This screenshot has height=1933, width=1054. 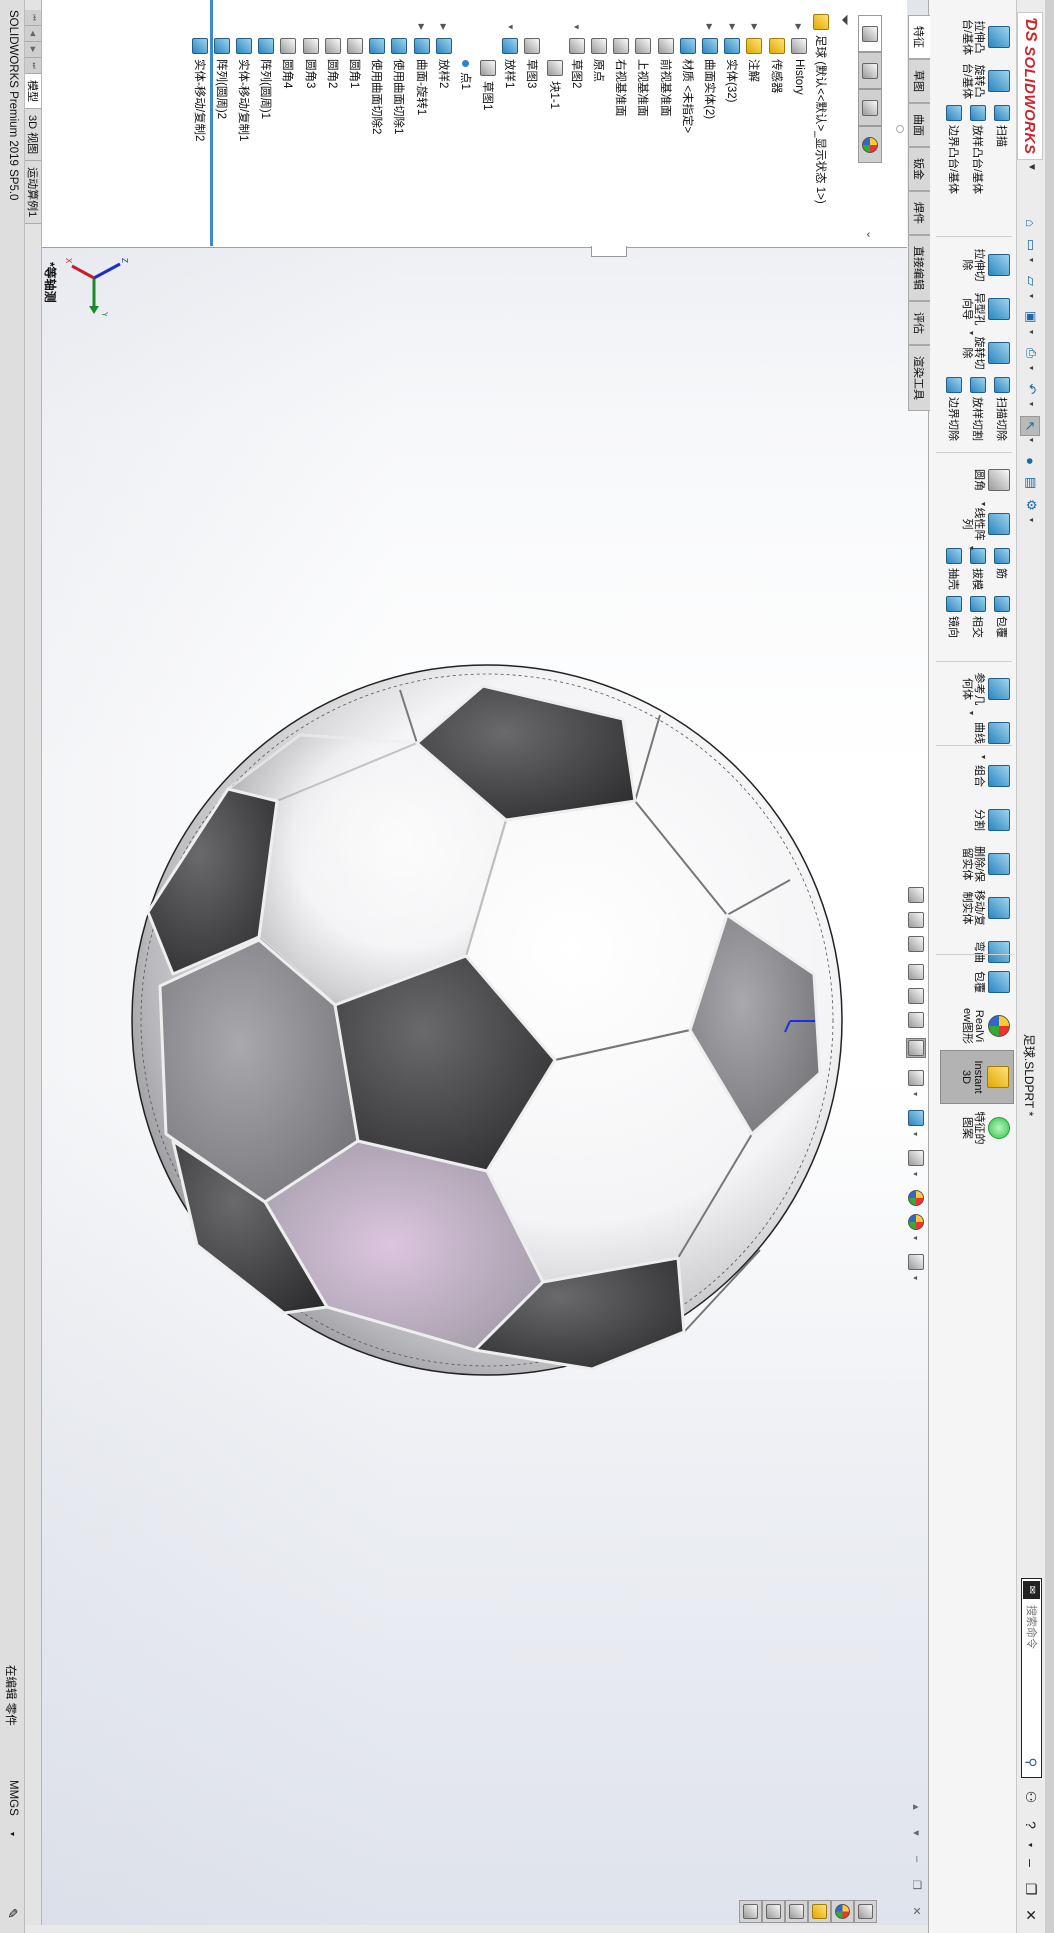 I want to click on tree-item: 使用曲面切除1, so click(x=399, y=123).